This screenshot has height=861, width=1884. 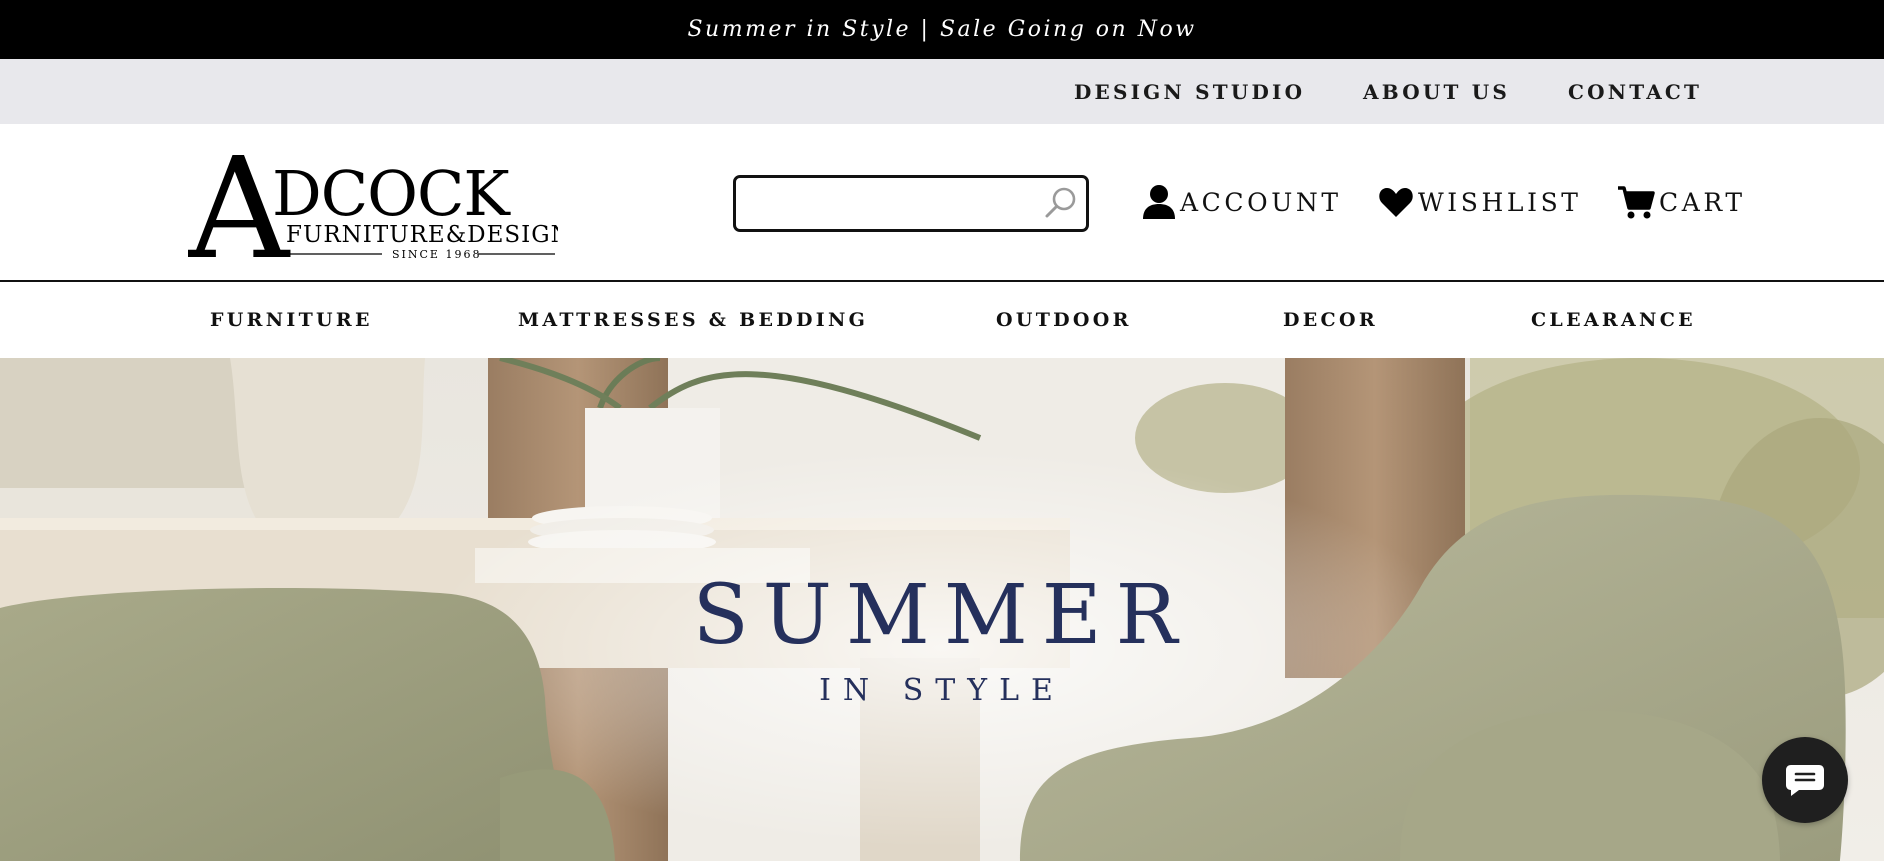 I want to click on hero-headline: SUMMER, so click(x=942, y=615).